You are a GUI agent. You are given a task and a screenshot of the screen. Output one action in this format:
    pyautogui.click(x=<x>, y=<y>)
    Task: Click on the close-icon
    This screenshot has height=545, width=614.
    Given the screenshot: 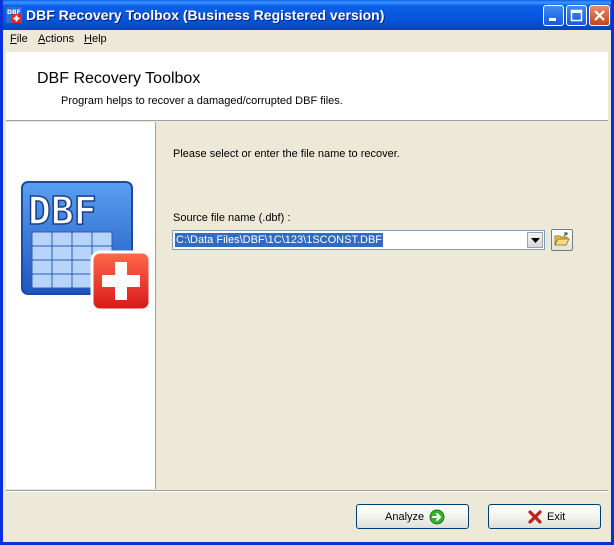 What is the action you would take?
    pyautogui.click(x=599, y=15)
    